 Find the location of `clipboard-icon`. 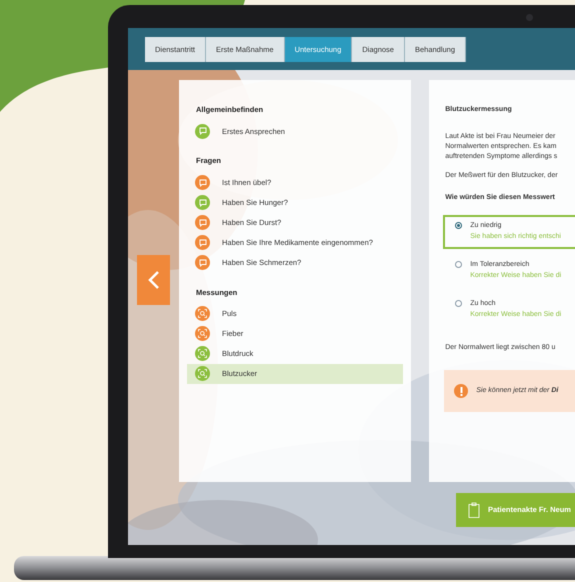

clipboard-icon is located at coordinates (474, 510).